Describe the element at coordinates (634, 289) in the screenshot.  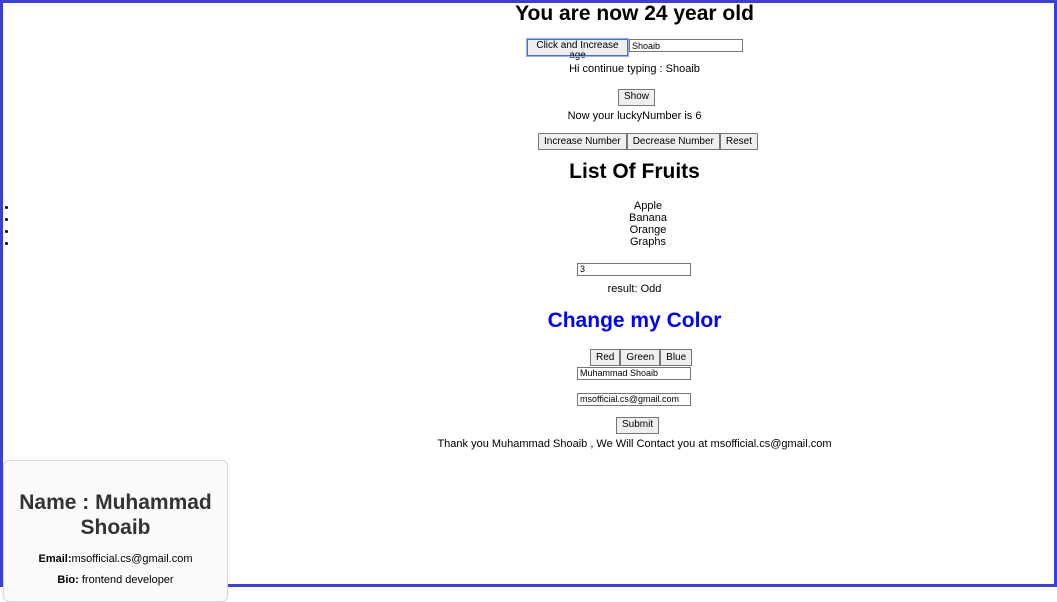
I see `parity-result: result: Odd` at that location.